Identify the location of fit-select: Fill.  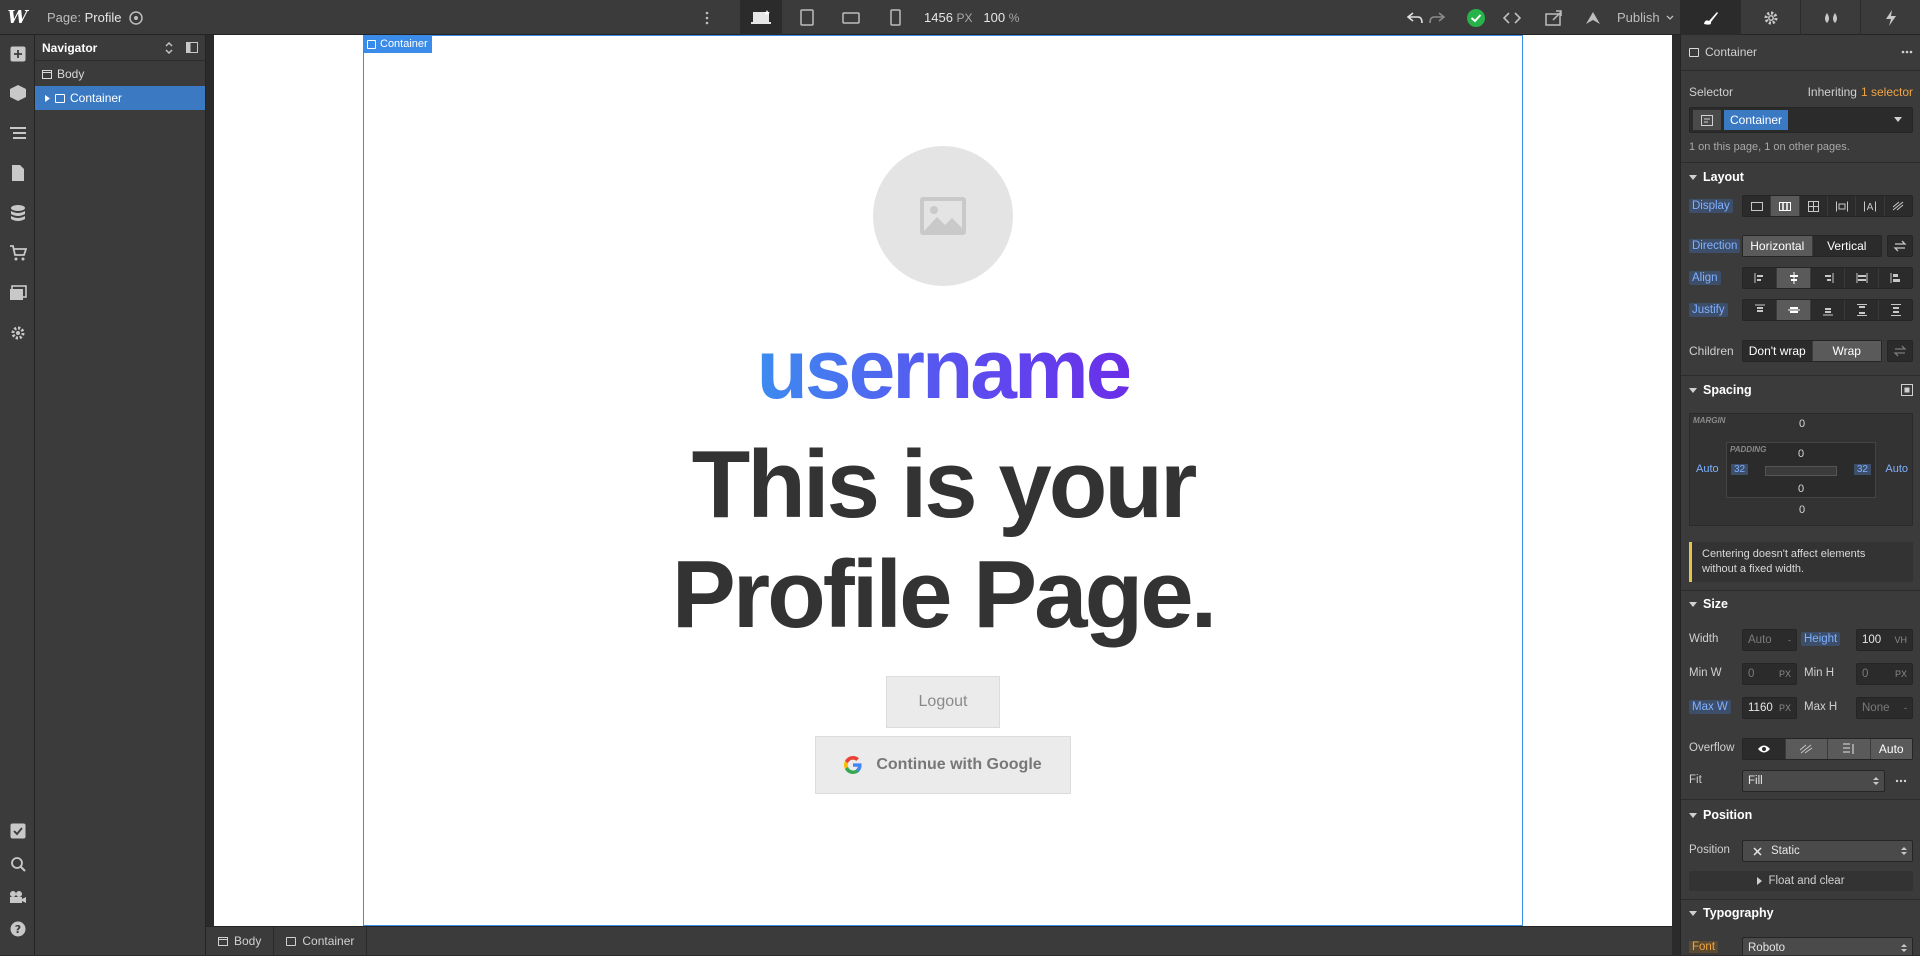
(1813, 781).